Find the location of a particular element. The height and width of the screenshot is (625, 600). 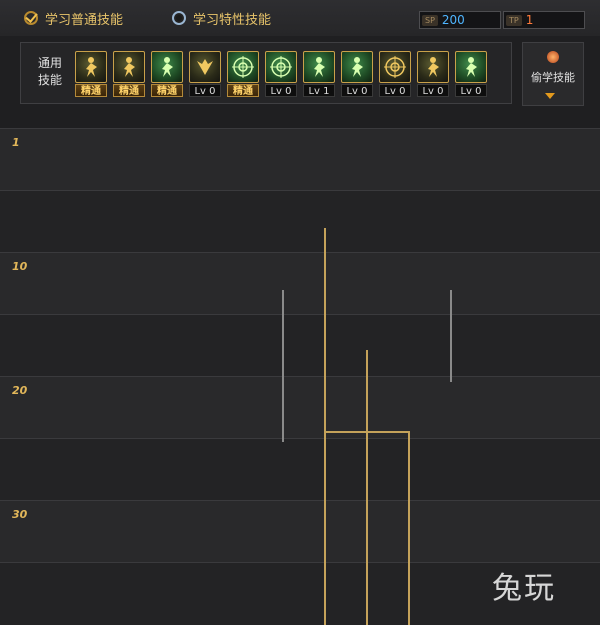

tab-label: 学习普通技能 is located at coordinates (84, 20).